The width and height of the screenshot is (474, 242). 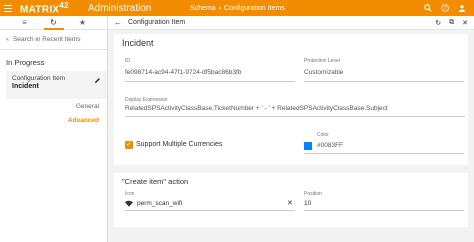 What do you see at coordinates (465, 23) in the screenshot?
I see `close-icon: ✕` at bounding box center [465, 23].